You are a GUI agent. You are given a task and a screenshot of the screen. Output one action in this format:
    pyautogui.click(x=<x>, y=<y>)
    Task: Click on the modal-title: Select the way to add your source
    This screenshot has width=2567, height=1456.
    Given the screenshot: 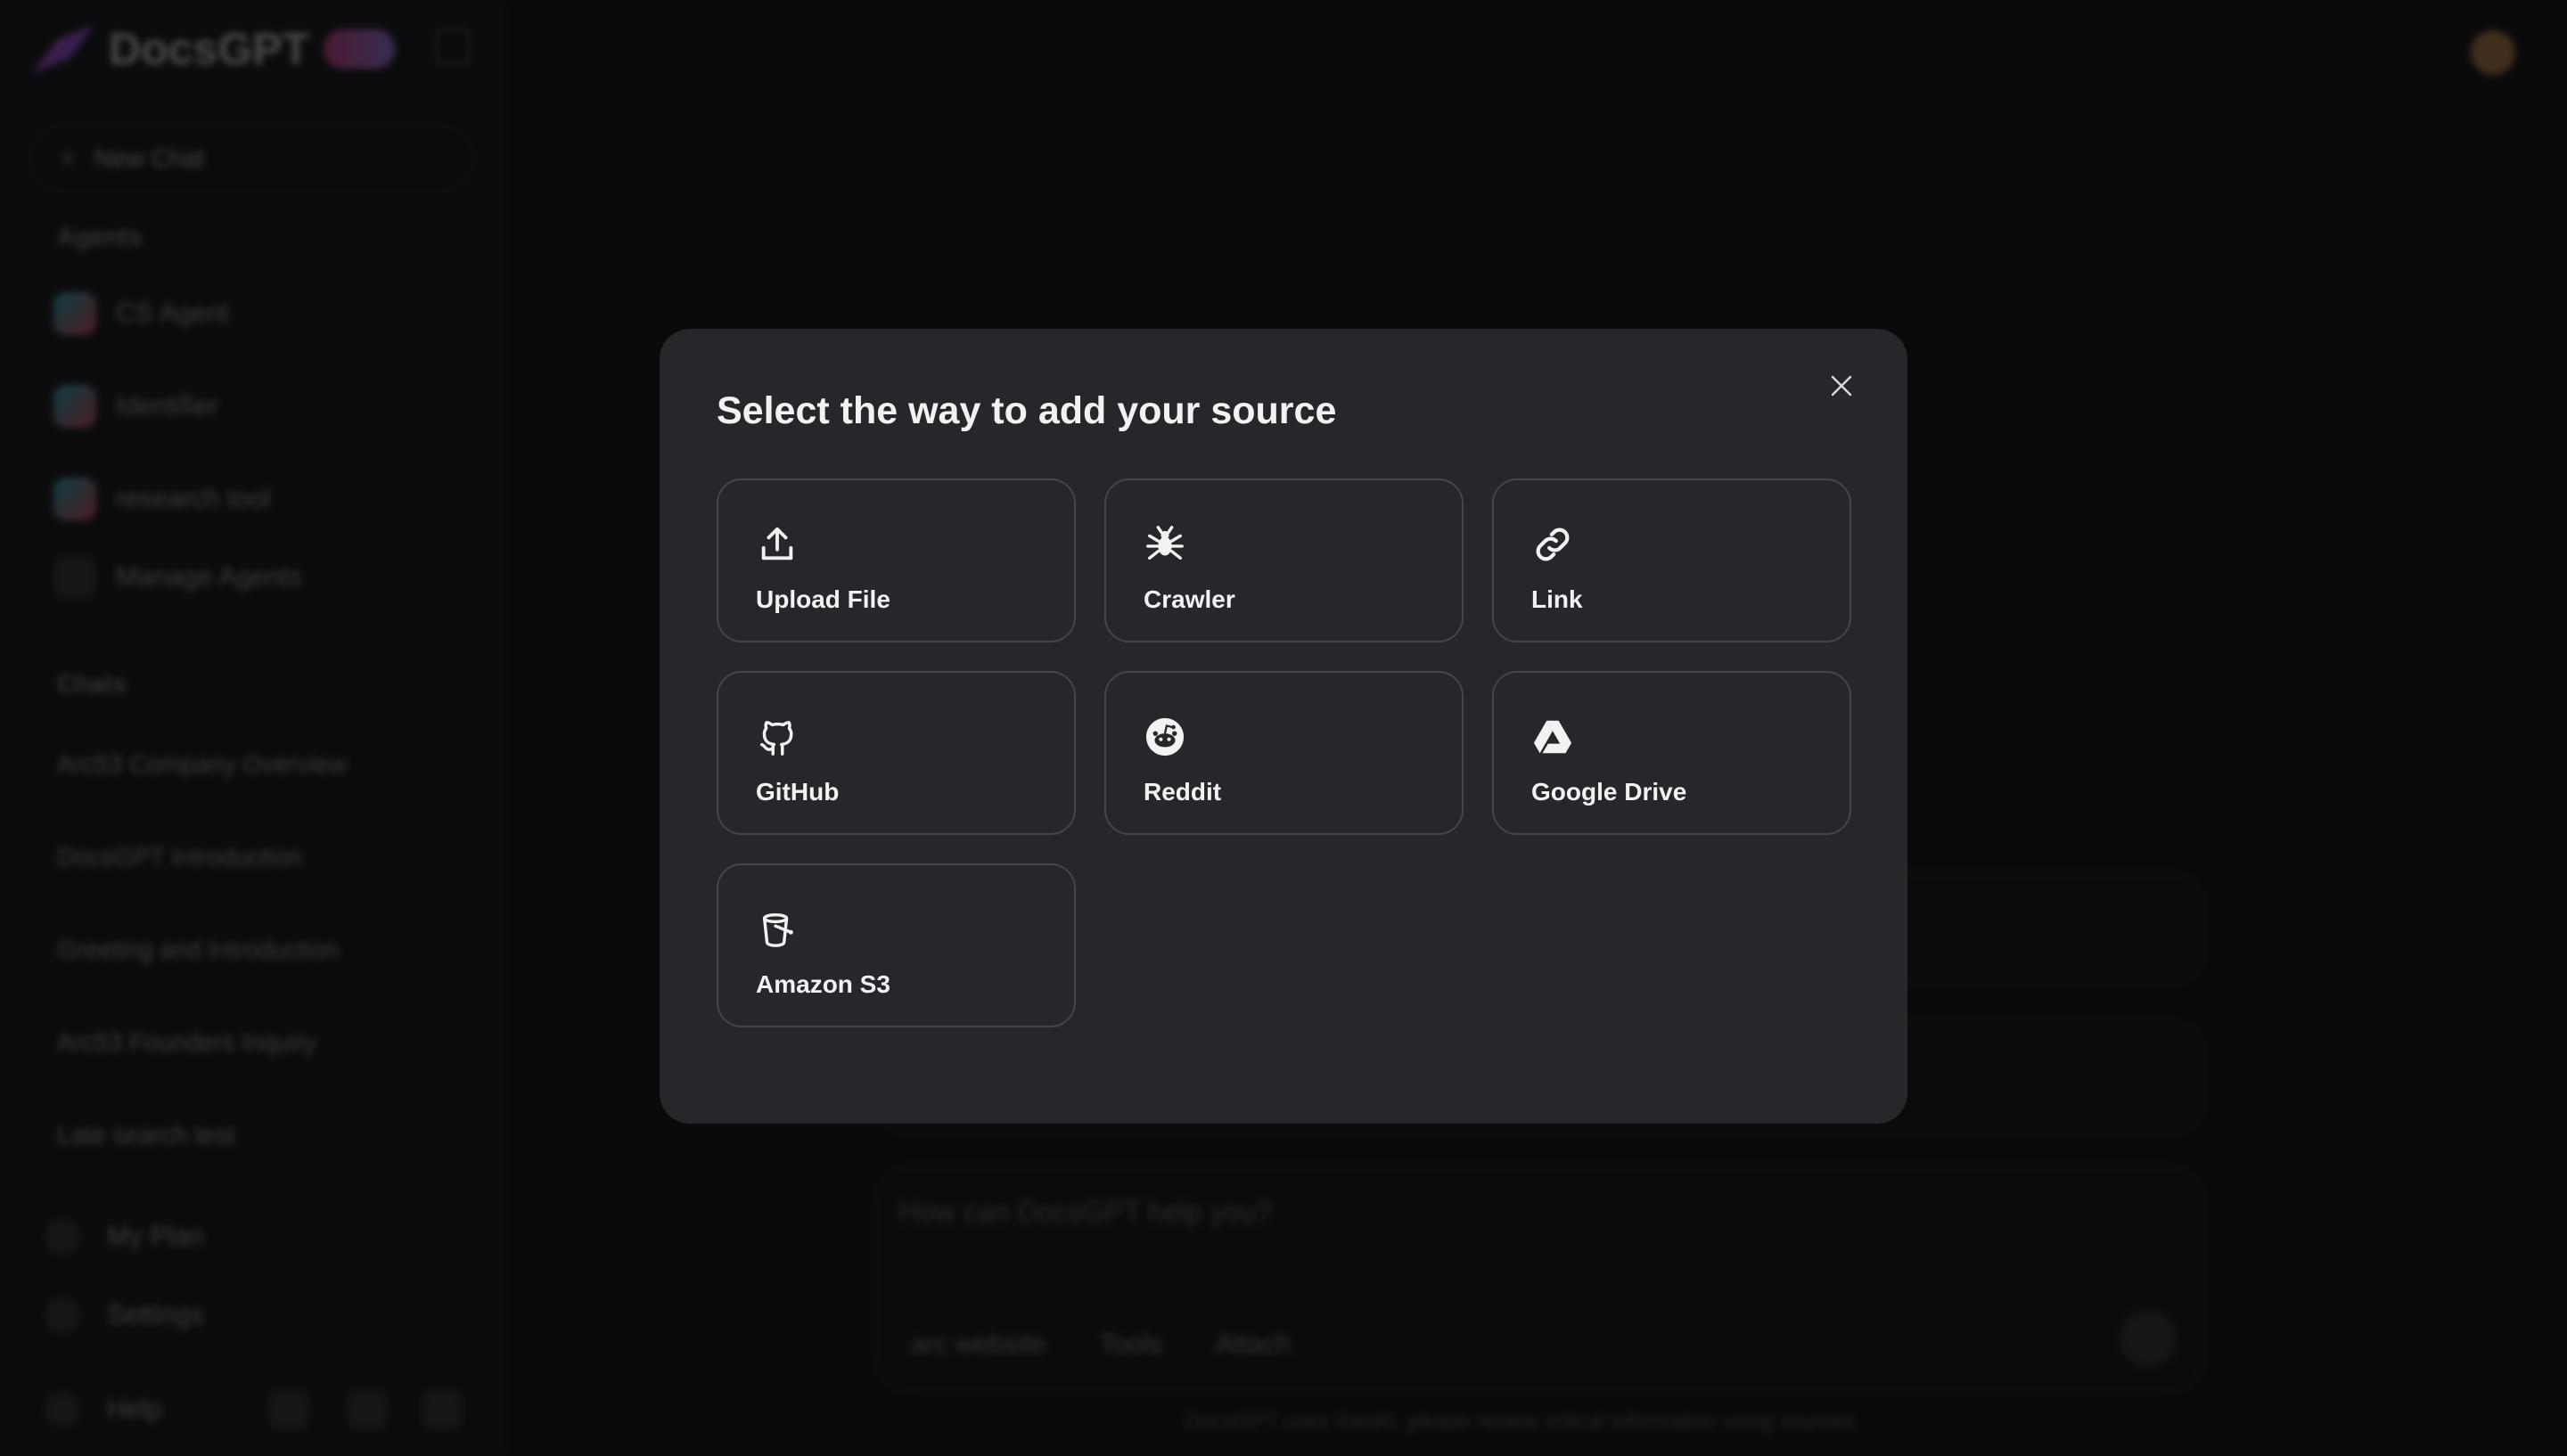 What is the action you would take?
    pyautogui.click(x=1027, y=410)
    